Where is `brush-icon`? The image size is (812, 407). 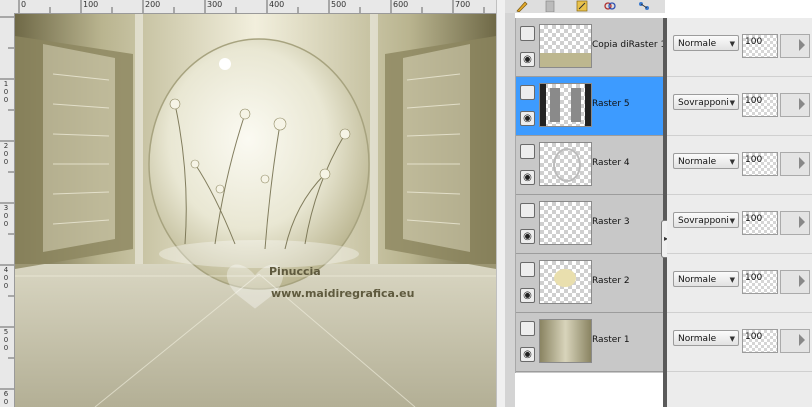
brush-icon is located at coordinates (522, 6).